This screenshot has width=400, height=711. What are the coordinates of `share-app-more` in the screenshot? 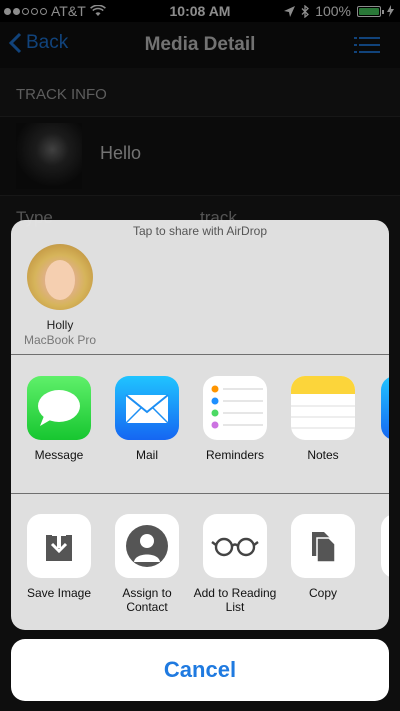 It's located at (380, 408).